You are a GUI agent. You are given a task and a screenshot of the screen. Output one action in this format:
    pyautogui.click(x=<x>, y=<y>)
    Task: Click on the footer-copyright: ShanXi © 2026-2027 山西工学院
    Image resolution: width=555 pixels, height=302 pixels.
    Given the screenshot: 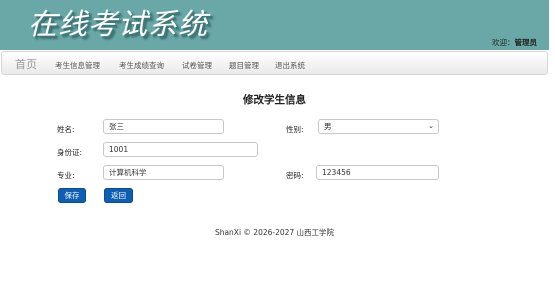 What is the action you would take?
    pyautogui.click(x=274, y=232)
    